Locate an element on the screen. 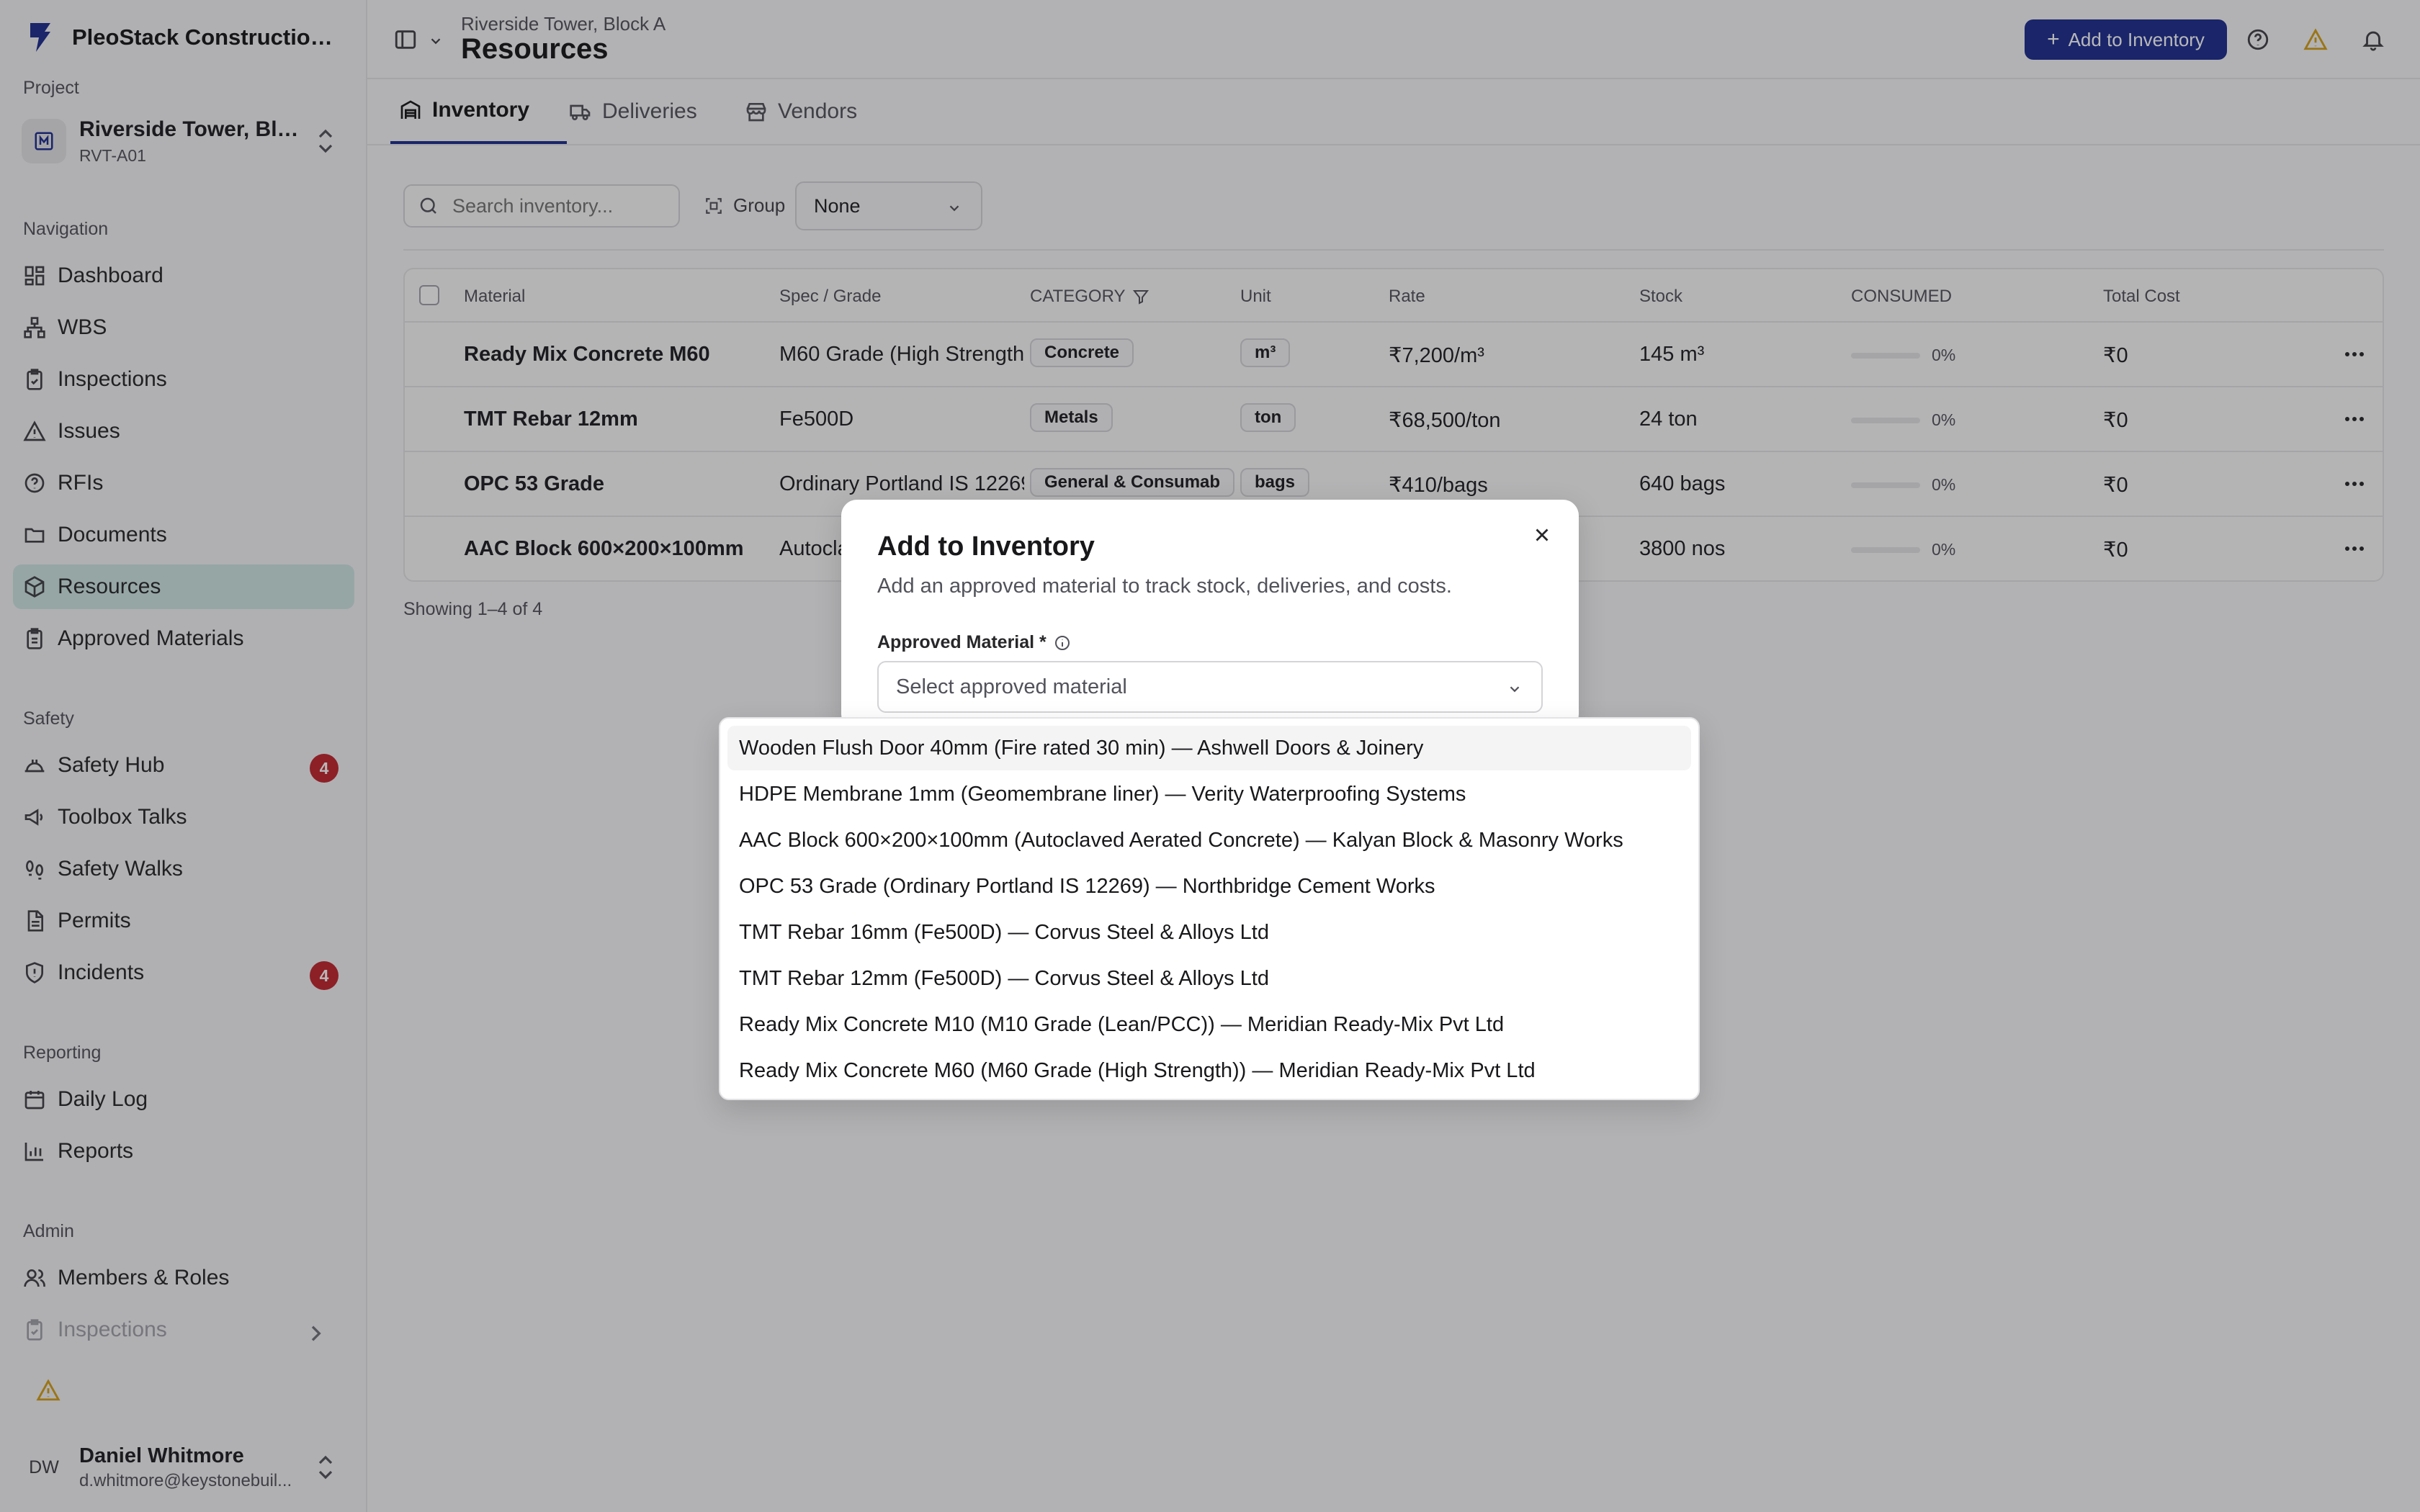 This screenshot has height=1512, width=2420. approved-material-select: Select approved material is located at coordinates (1210, 687).